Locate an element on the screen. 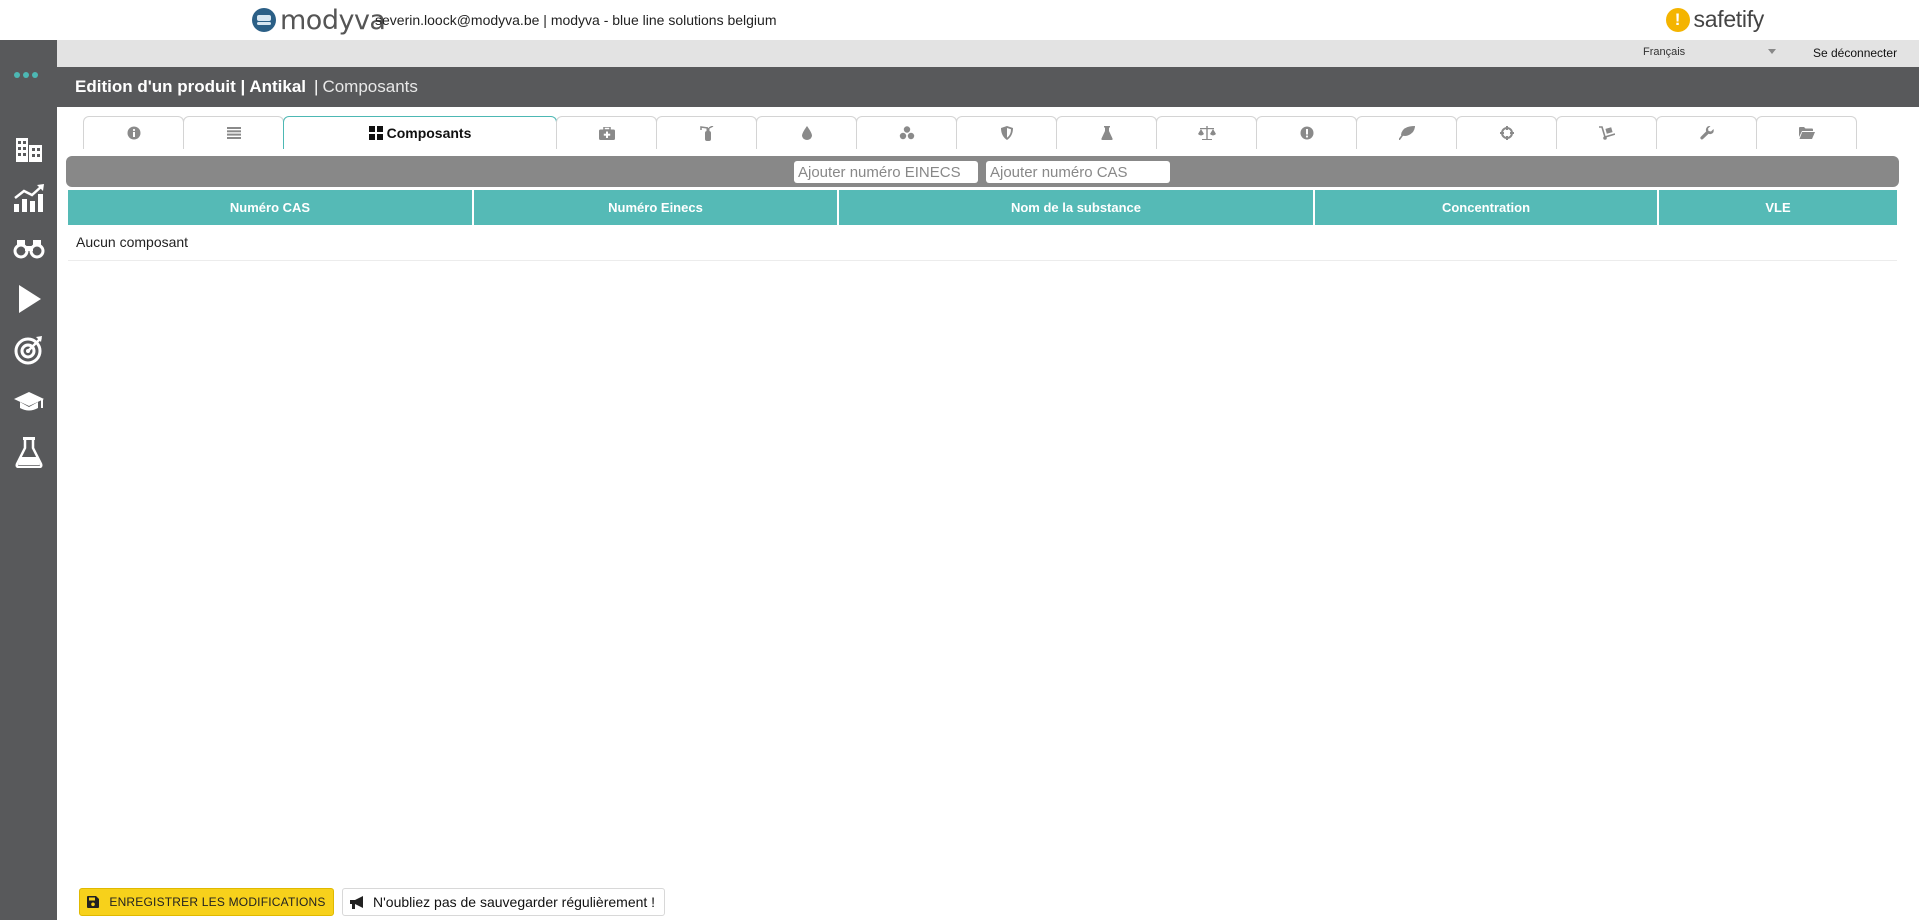  tab-composants: Composants is located at coordinates (420, 132).